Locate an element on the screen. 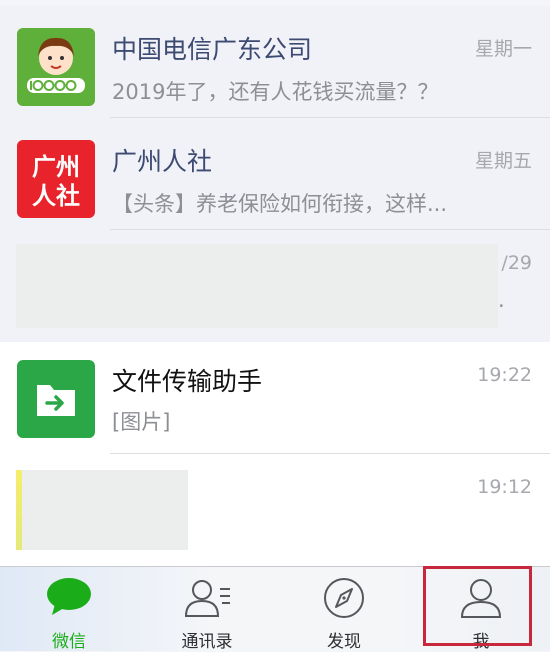 The image size is (550, 652). guangzhou-renshe-logo-icon: 广州 人社 is located at coordinates (56, 181).